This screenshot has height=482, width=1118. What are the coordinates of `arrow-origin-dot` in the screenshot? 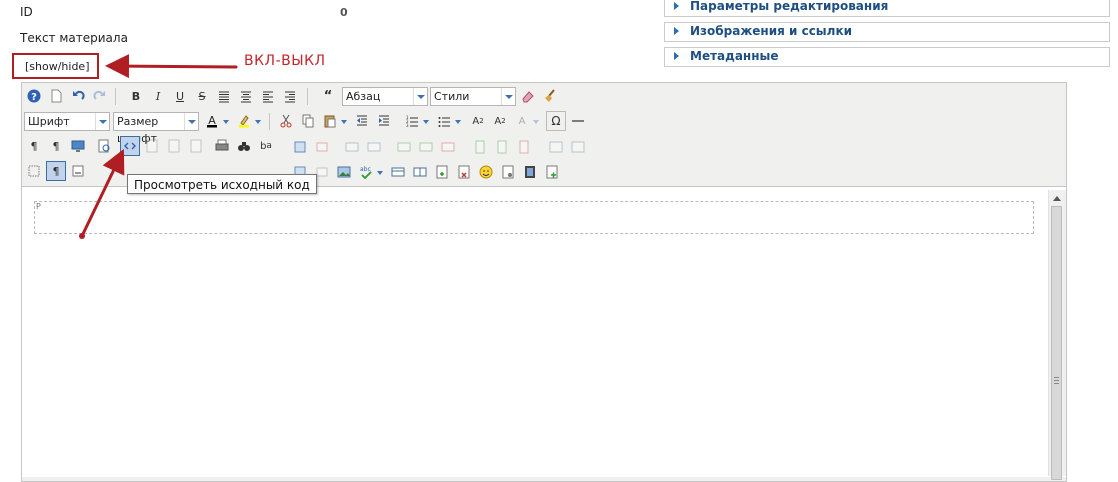 It's located at (82, 236).